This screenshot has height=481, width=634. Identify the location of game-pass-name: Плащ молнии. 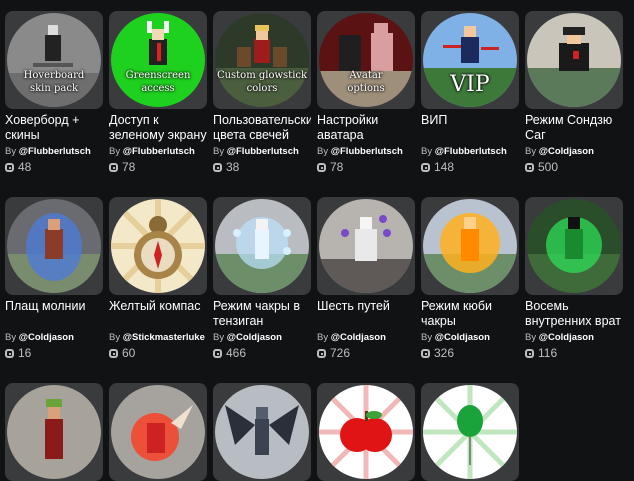
(54, 314).